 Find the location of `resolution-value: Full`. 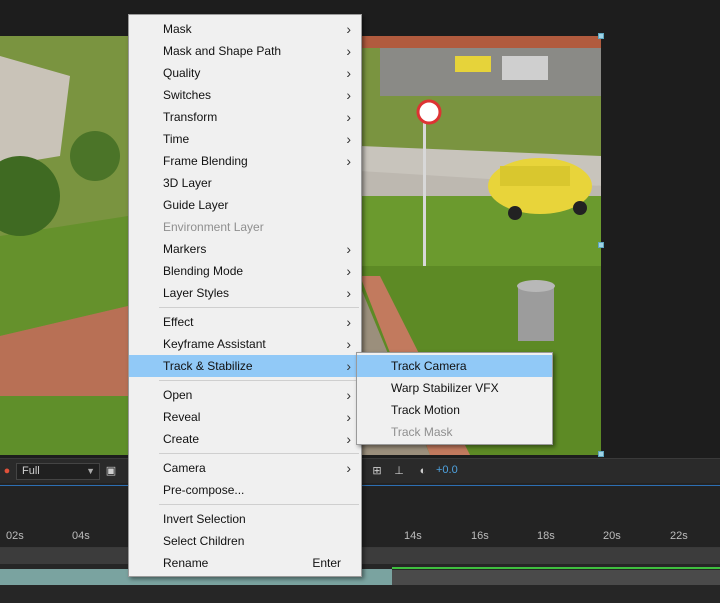

resolution-value: Full is located at coordinates (31, 471).